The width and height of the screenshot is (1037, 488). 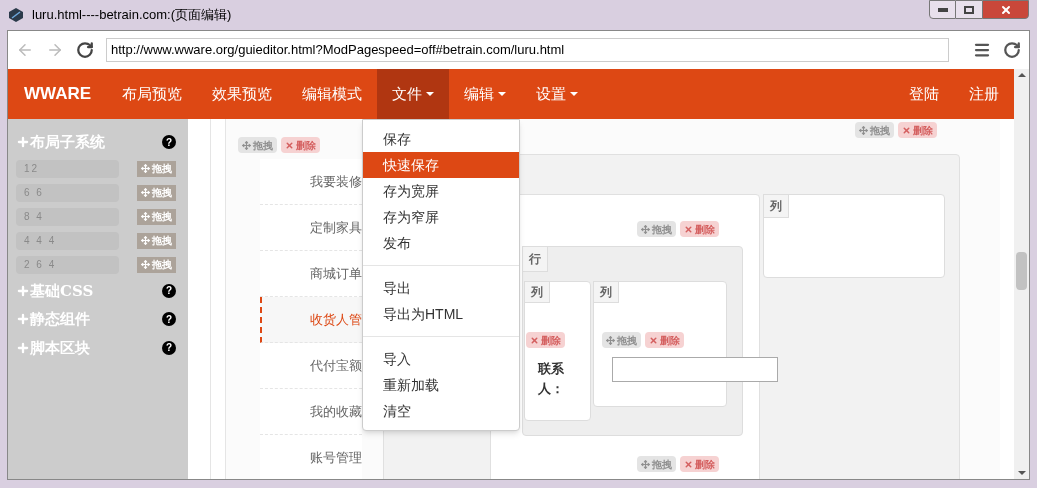 What do you see at coordinates (942, 9) in the screenshot?
I see `minimize-button` at bounding box center [942, 9].